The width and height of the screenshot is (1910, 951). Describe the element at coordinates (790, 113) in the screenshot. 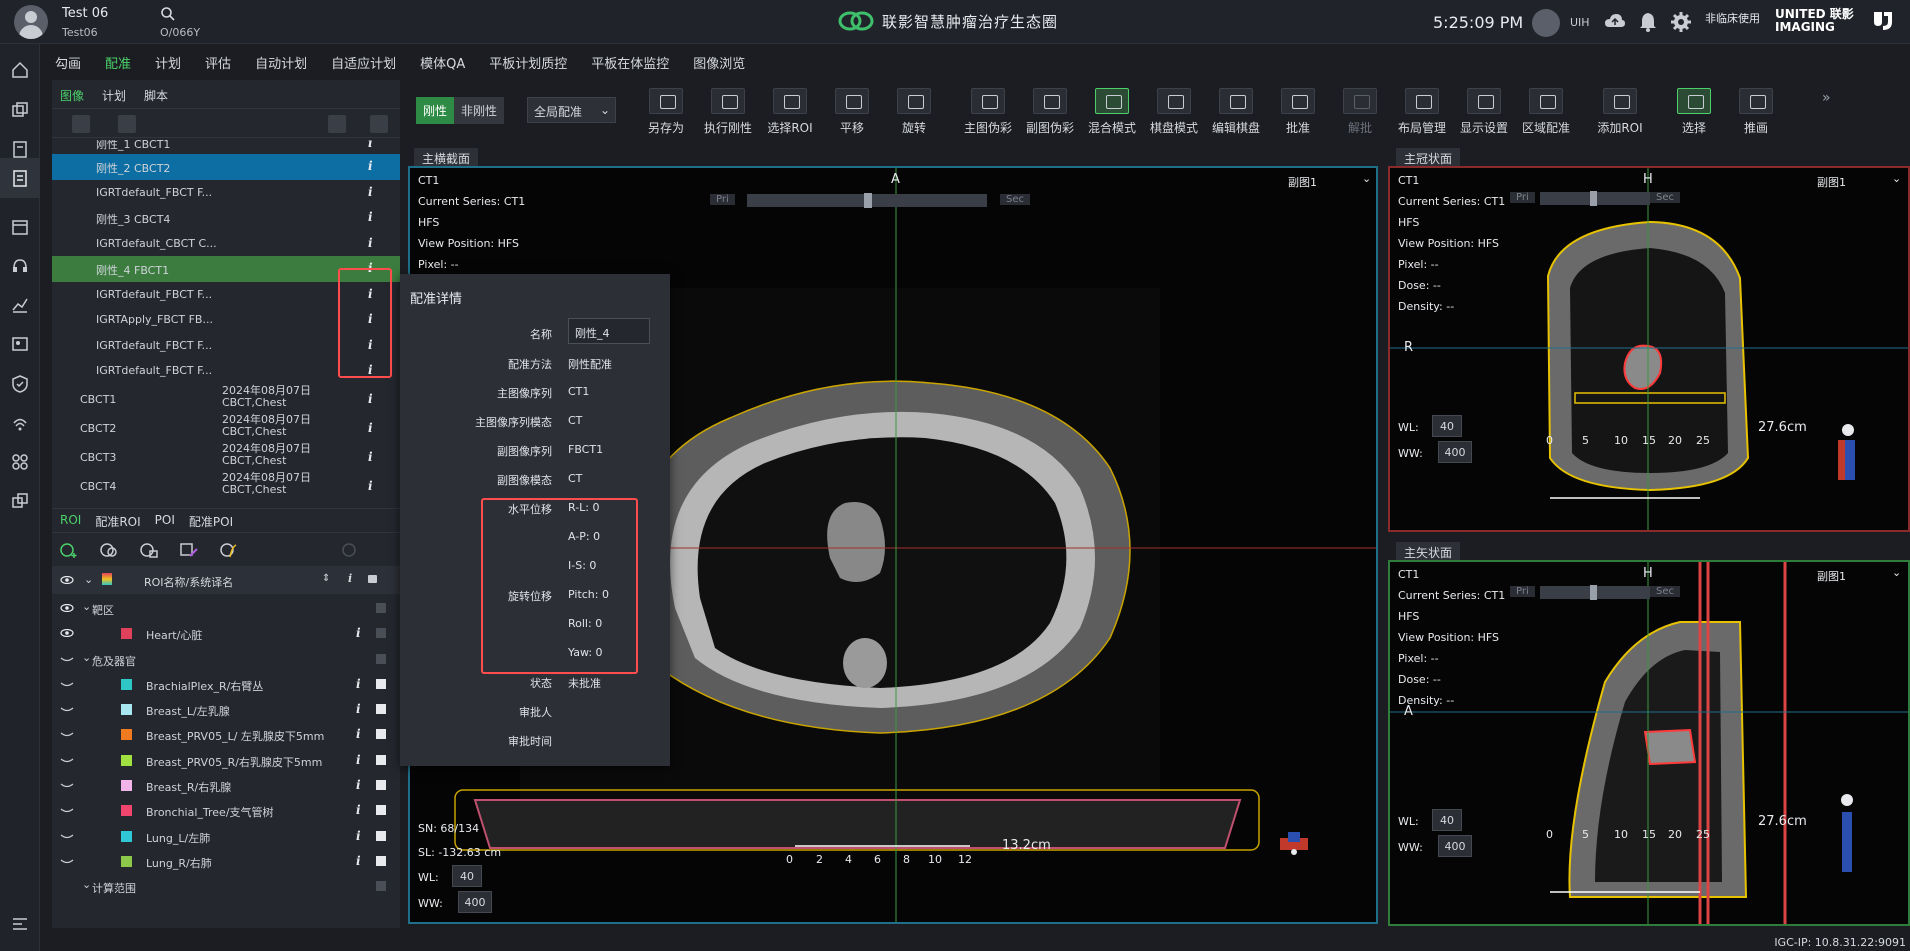

I see `select-roi-tool: 选择ROI` at that location.